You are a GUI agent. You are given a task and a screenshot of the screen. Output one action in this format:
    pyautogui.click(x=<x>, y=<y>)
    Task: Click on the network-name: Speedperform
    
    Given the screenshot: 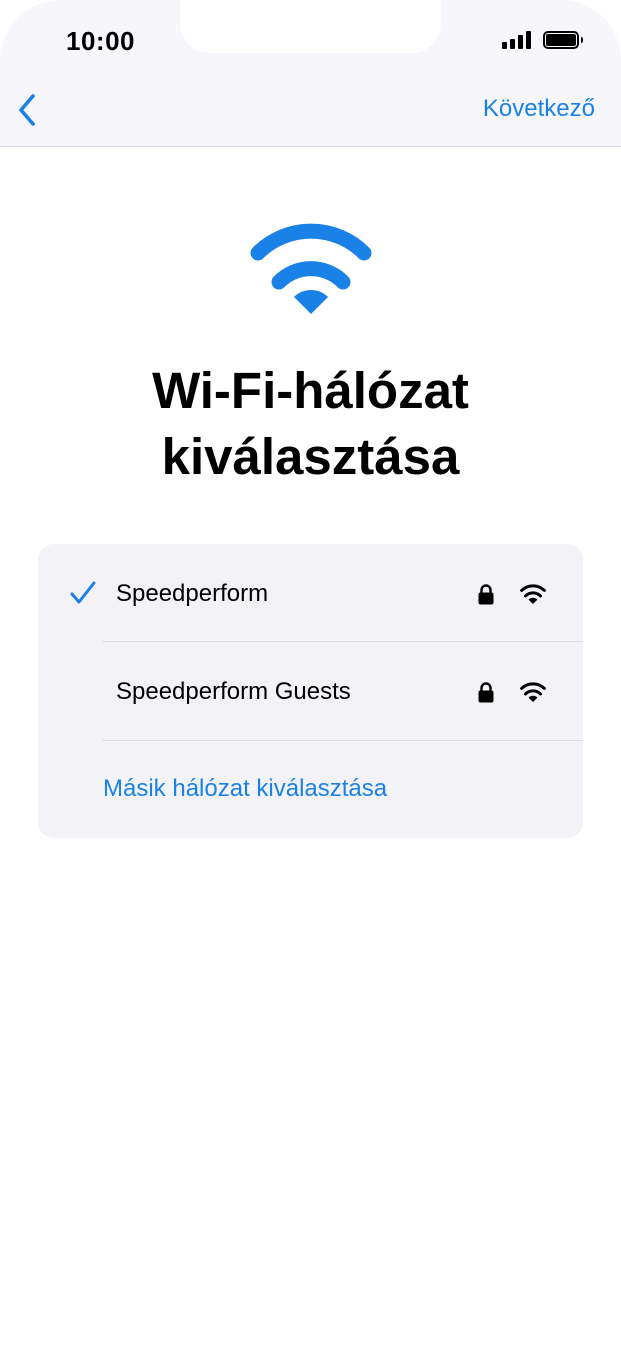 What is the action you would take?
    pyautogui.click(x=192, y=593)
    